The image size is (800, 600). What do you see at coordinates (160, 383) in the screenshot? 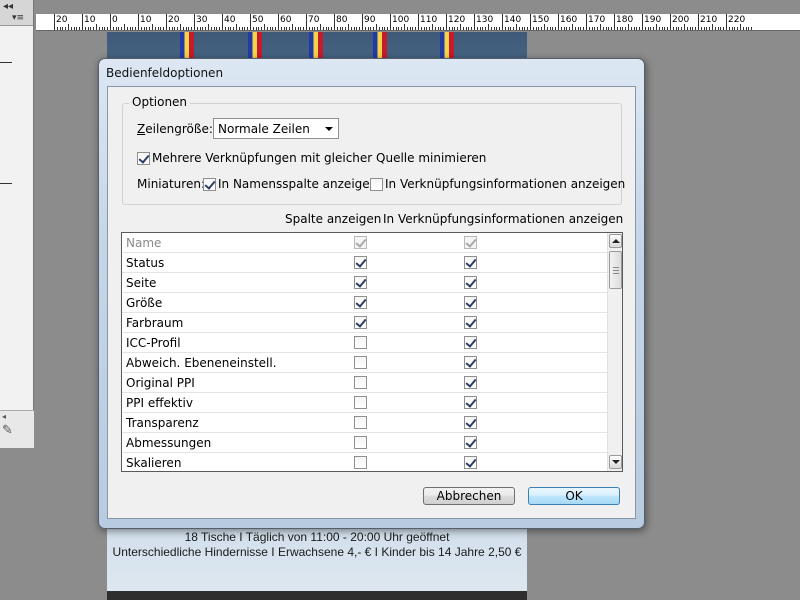
I see `row-label: Original PPI` at bounding box center [160, 383].